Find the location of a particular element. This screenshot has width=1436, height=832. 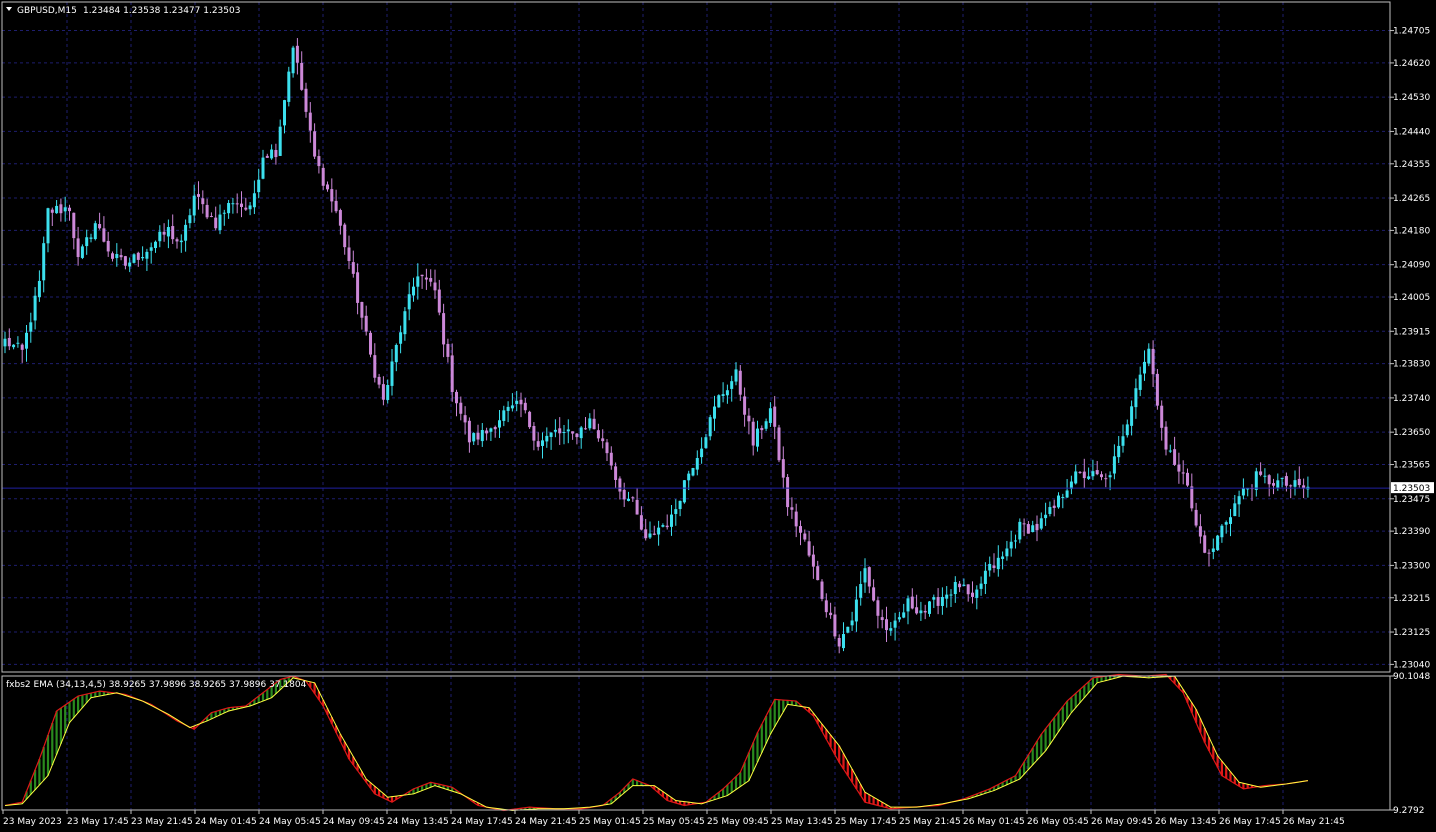

dropdown-triangle-icon is located at coordinates (9, 9).